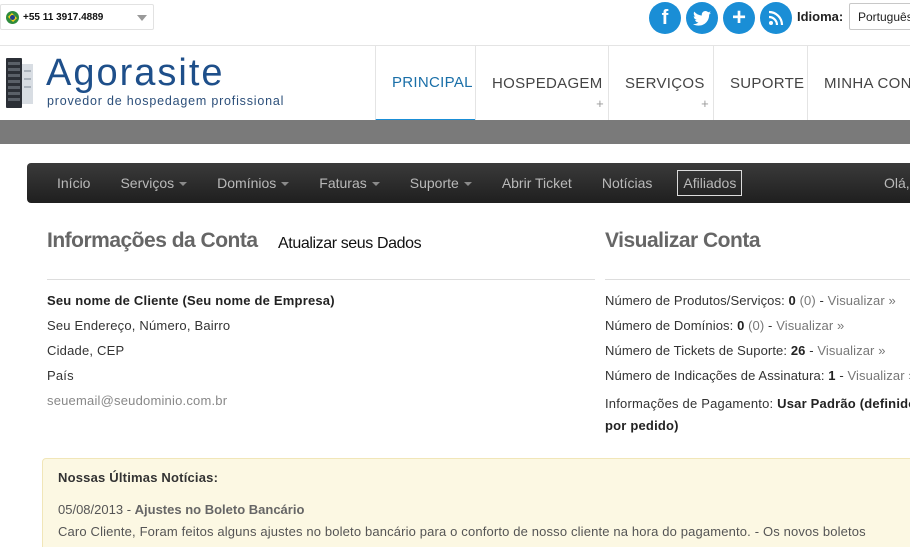  What do you see at coordinates (74, 183) in the screenshot?
I see `menu-label: Início` at bounding box center [74, 183].